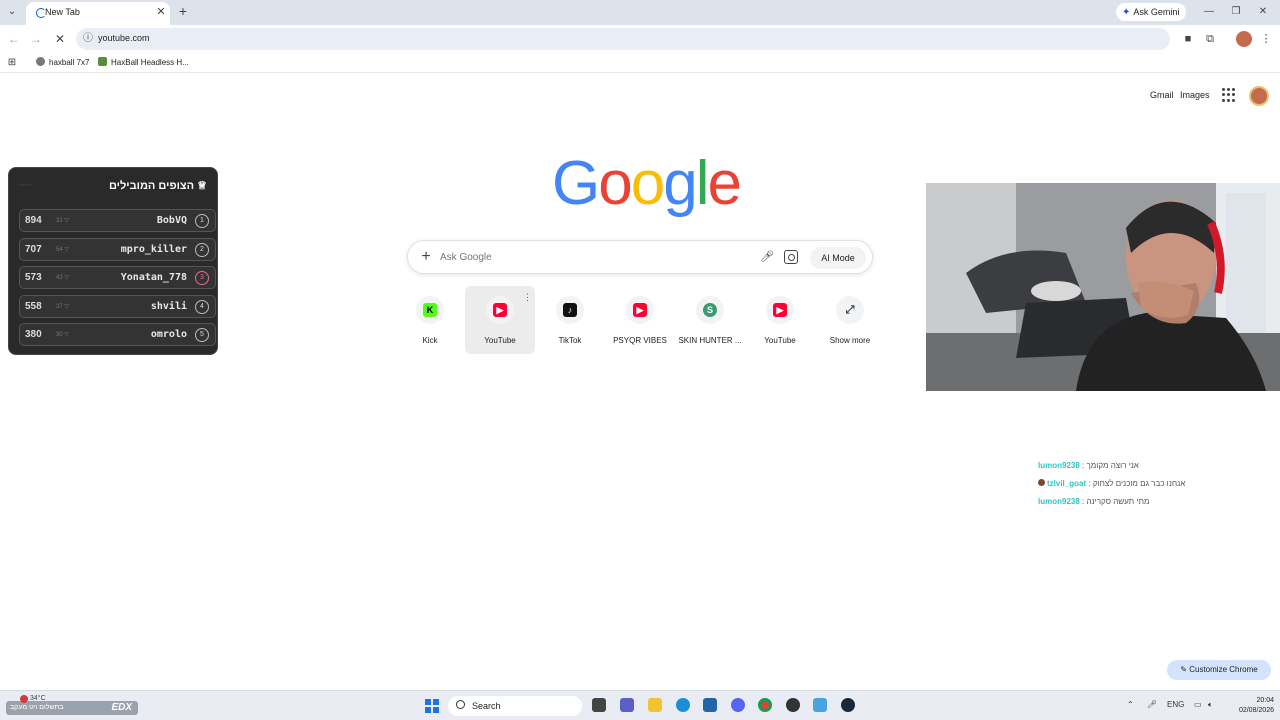  Describe the element at coordinates (655, 705) in the screenshot. I see `file-explorer-icon` at that location.